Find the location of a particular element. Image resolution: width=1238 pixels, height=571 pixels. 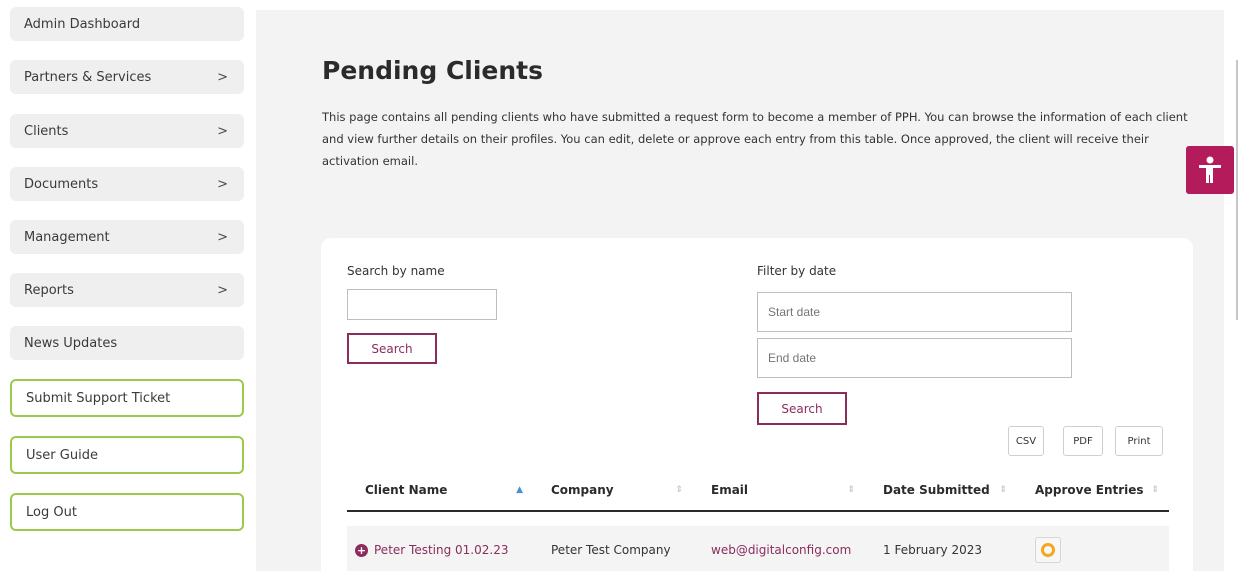

sidebar-item-documents: Documents > is located at coordinates (127, 184).